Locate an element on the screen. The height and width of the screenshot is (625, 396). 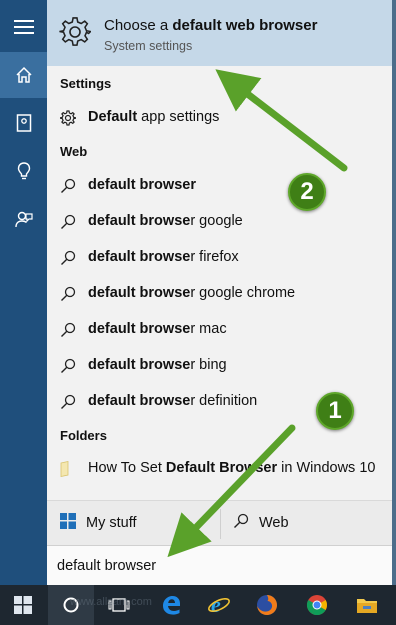
section-header-web: Web is located at coordinates (74, 151).